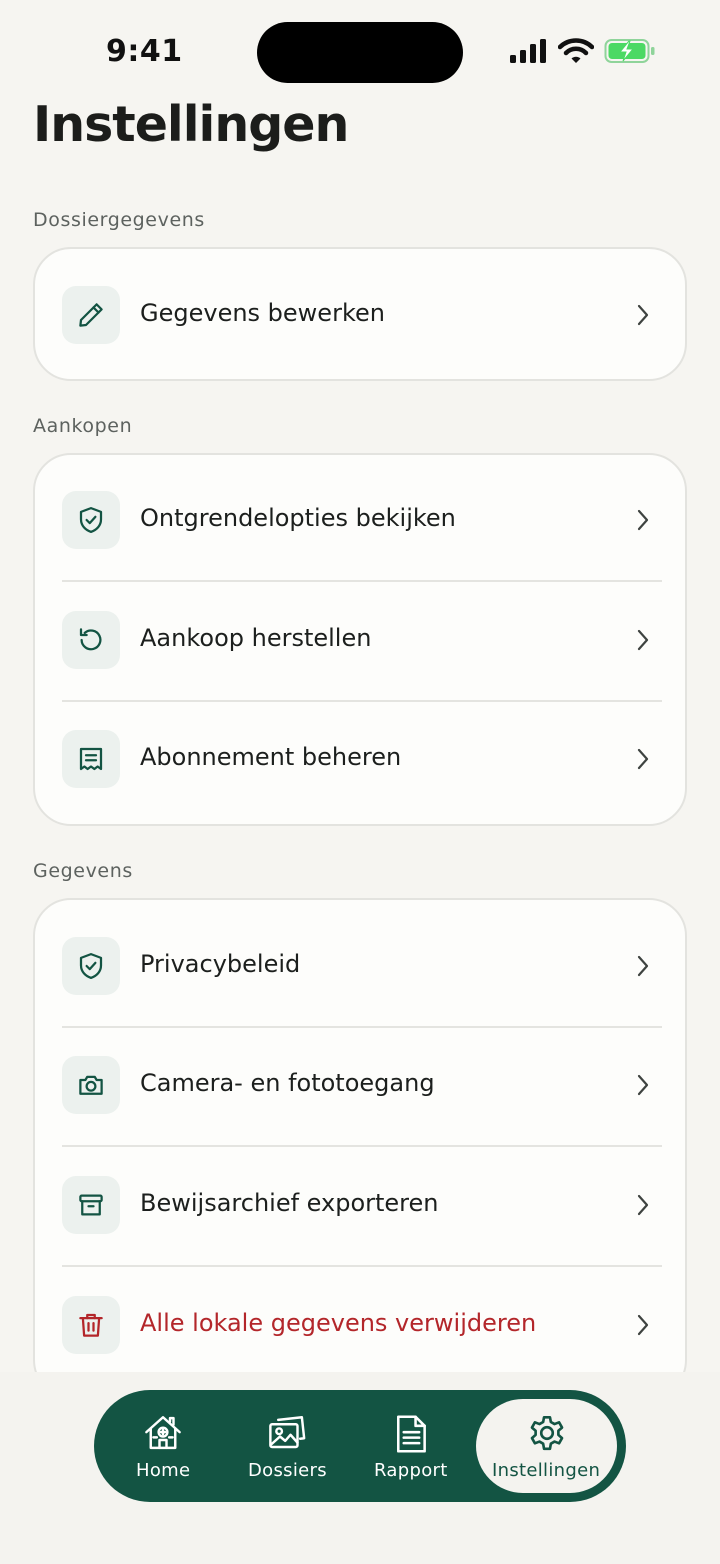 This screenshot has height=1564, width=720. I want to click on row-gegevens-verwijderen: Alle lokale gegevens verwijderen, so click(360, 1325).